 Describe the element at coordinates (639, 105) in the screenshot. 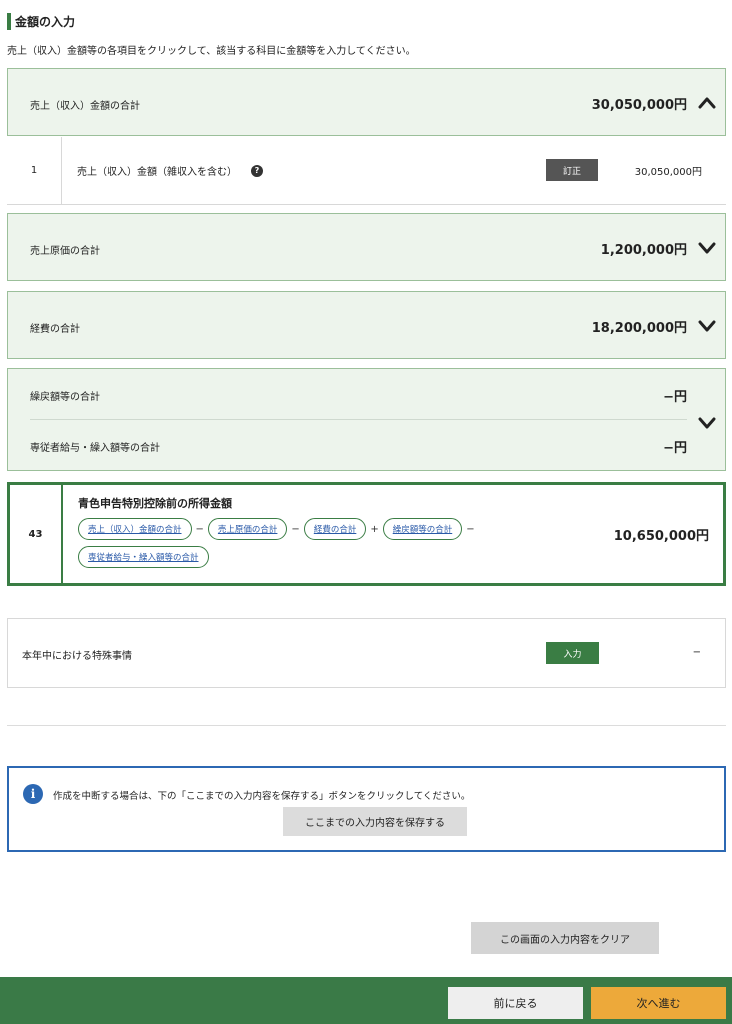

I see `sales-total-amount: 30,050,000円` at that location.